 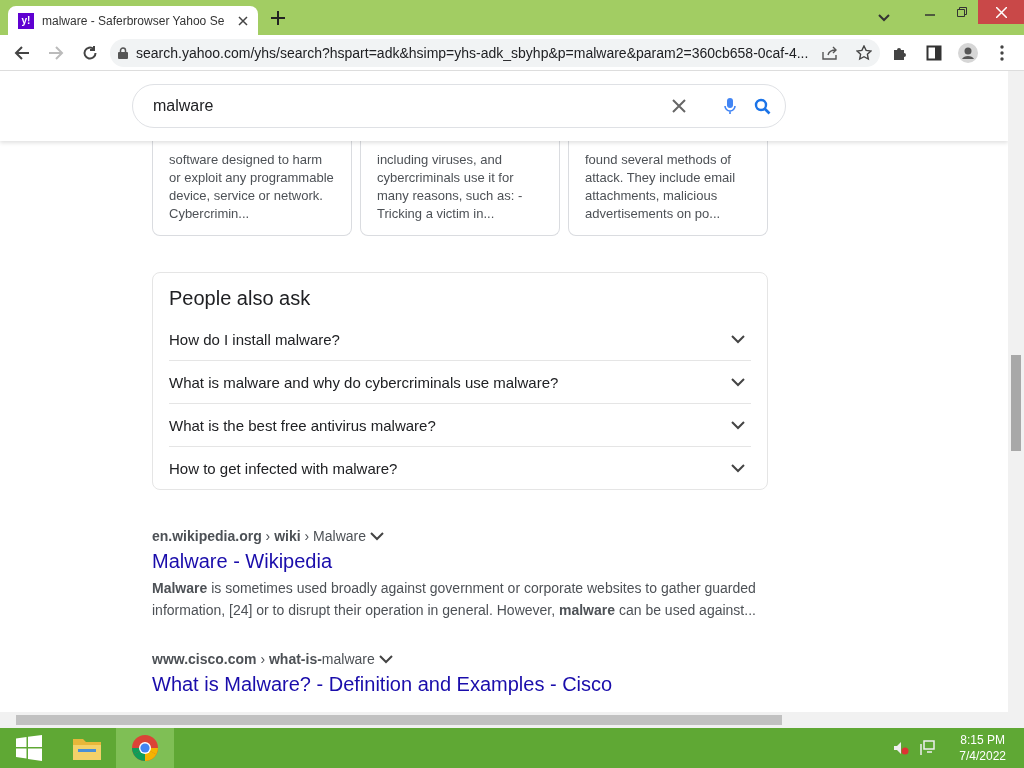 What do you see at coordinates (730, 106) in the screenshot?
I see `microphone-icon` at bounding box center [730, 106].